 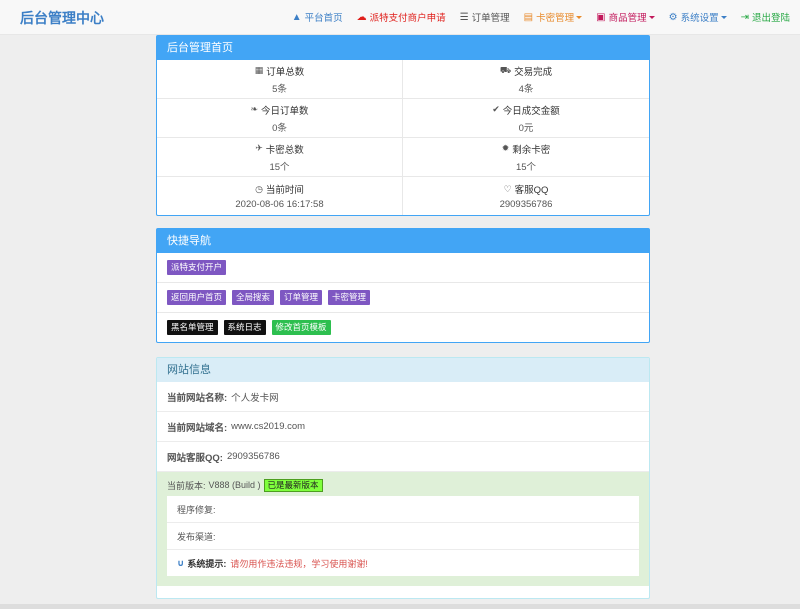 I want to click on stat-cell: ⛟ 交易完成 4条, so click(x=526, y=79).